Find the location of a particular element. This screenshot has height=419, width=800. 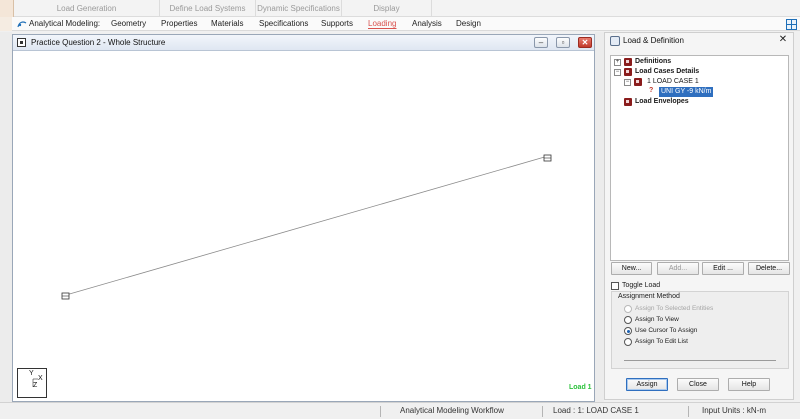

structure-window-icon is located at coordinates (21, 42).